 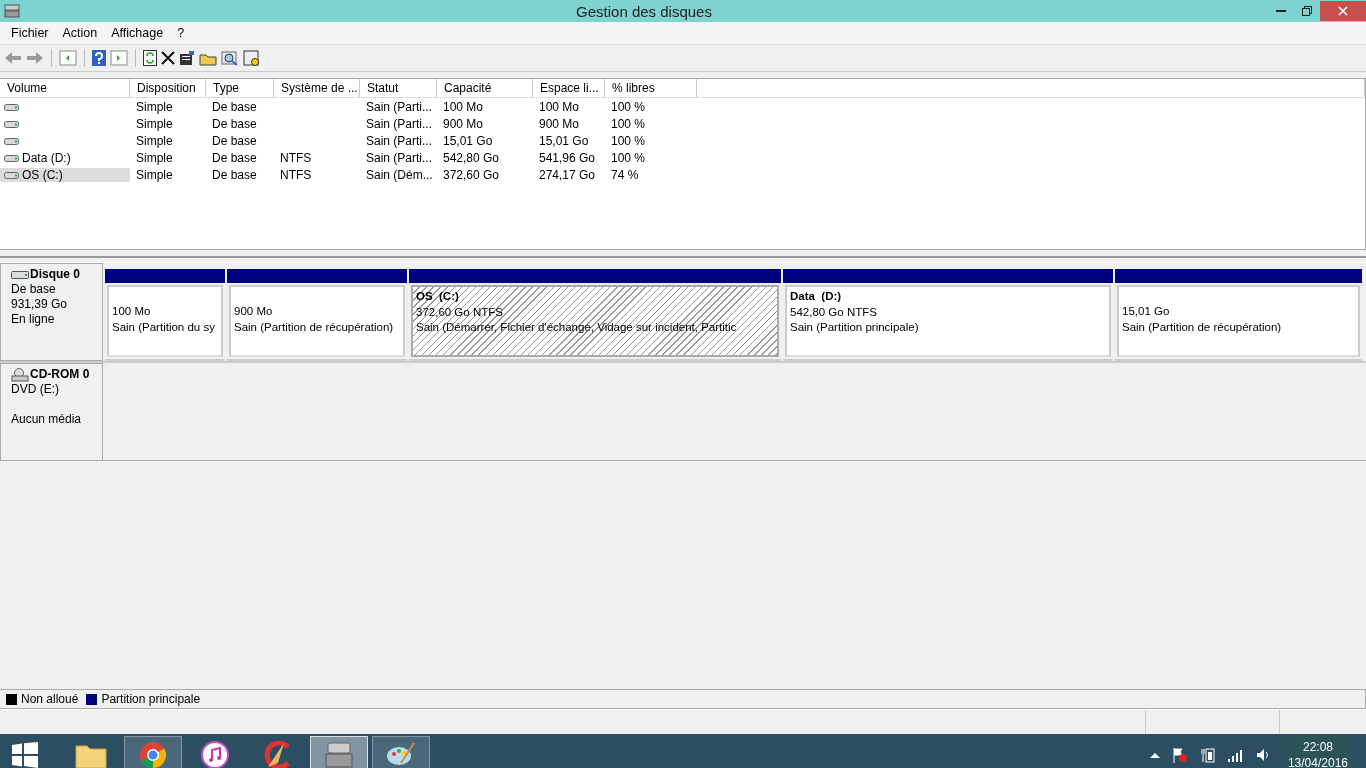 What do you see at coordinates (1343, 11) in the screenshot?
I see `close-icon` at bounding box center [1343, 11].